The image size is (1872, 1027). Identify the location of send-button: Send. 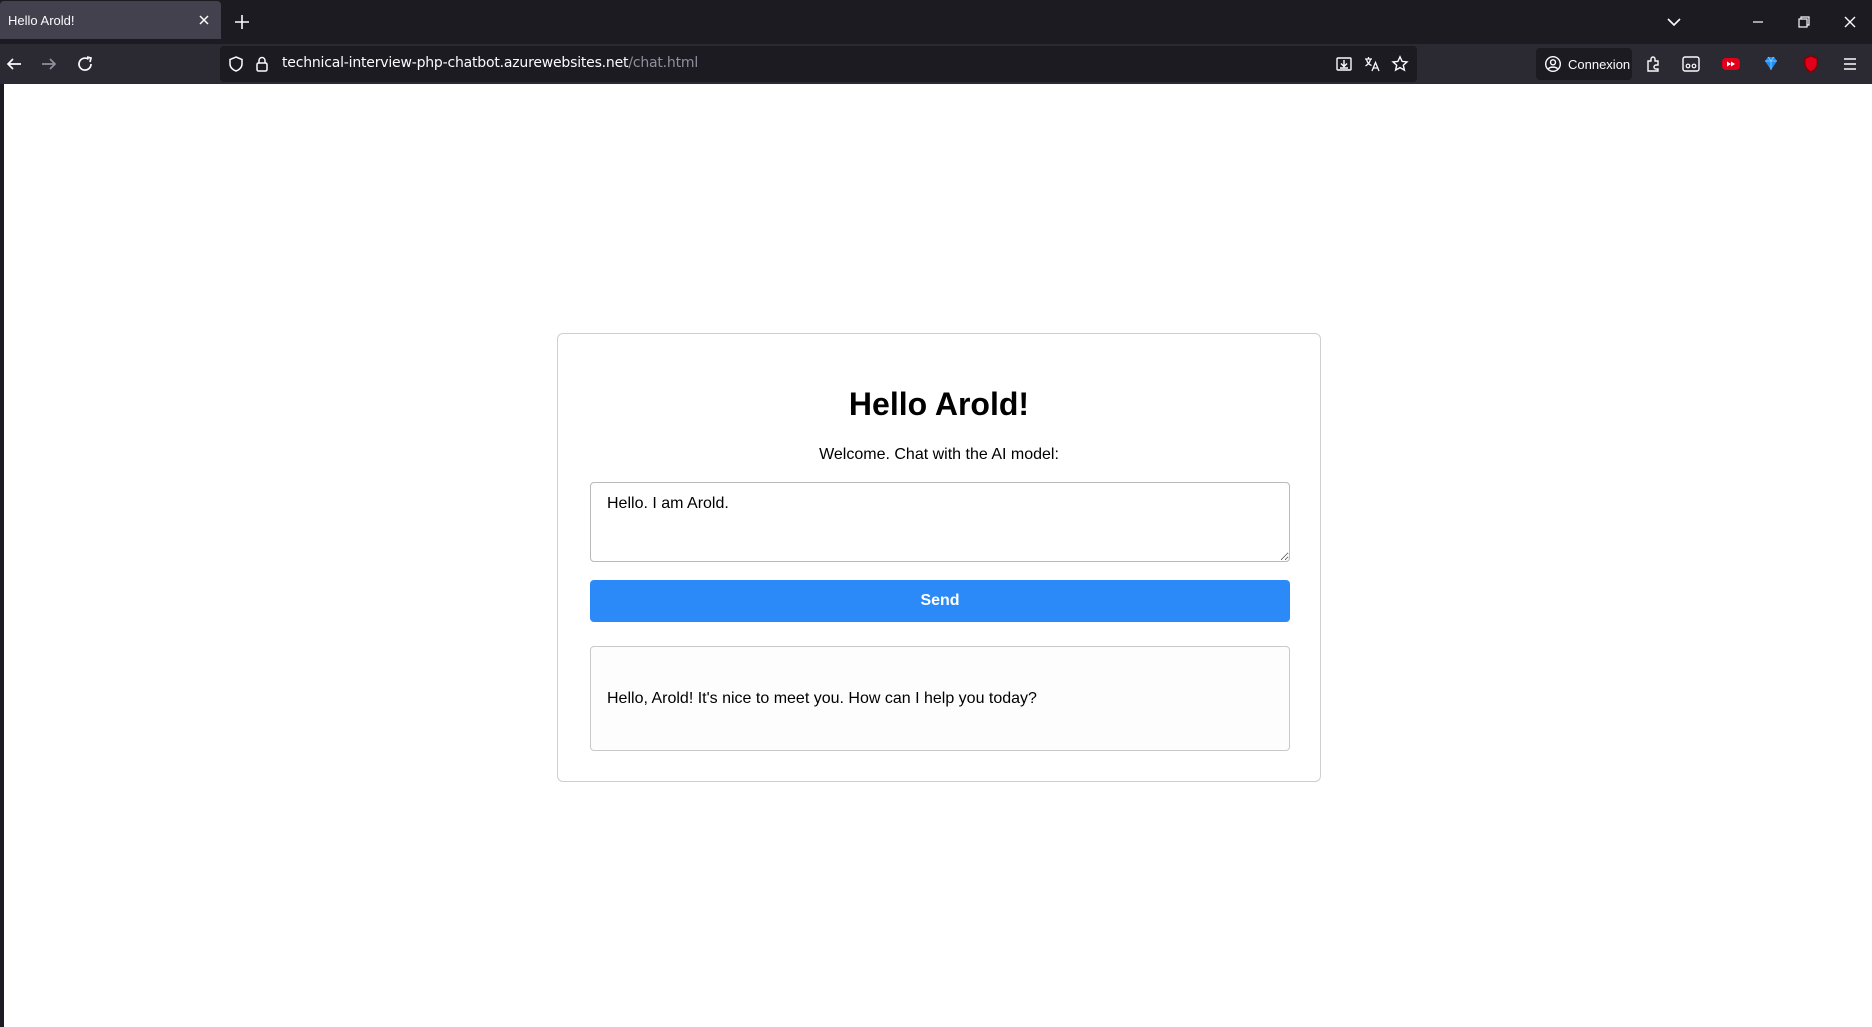
(940, 601).